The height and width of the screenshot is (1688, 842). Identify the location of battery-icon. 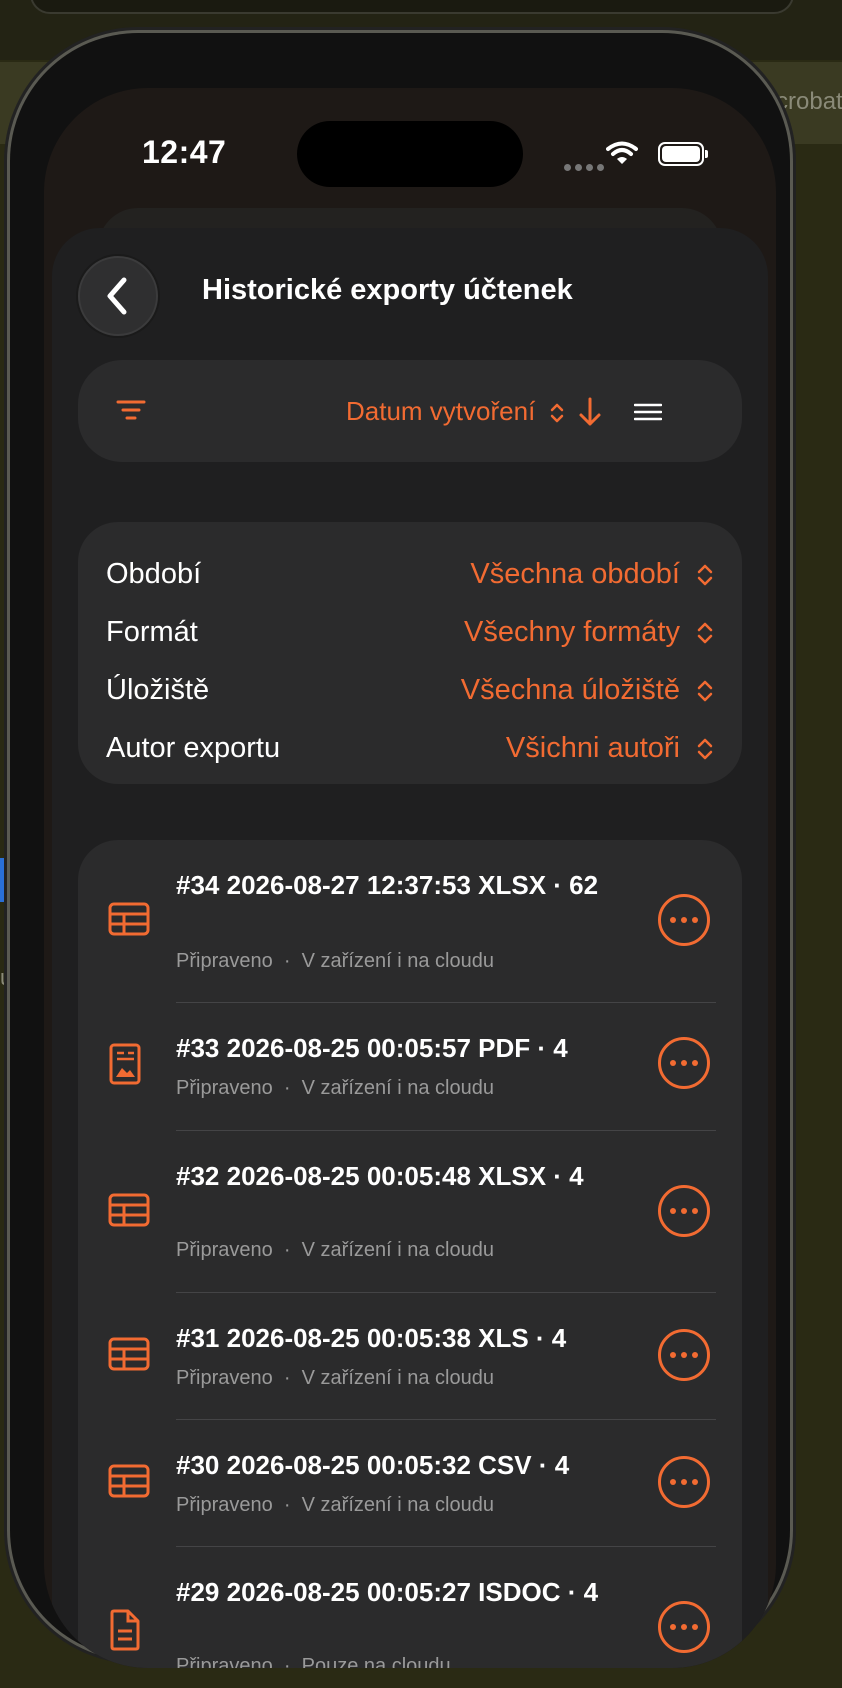
(683, 154).